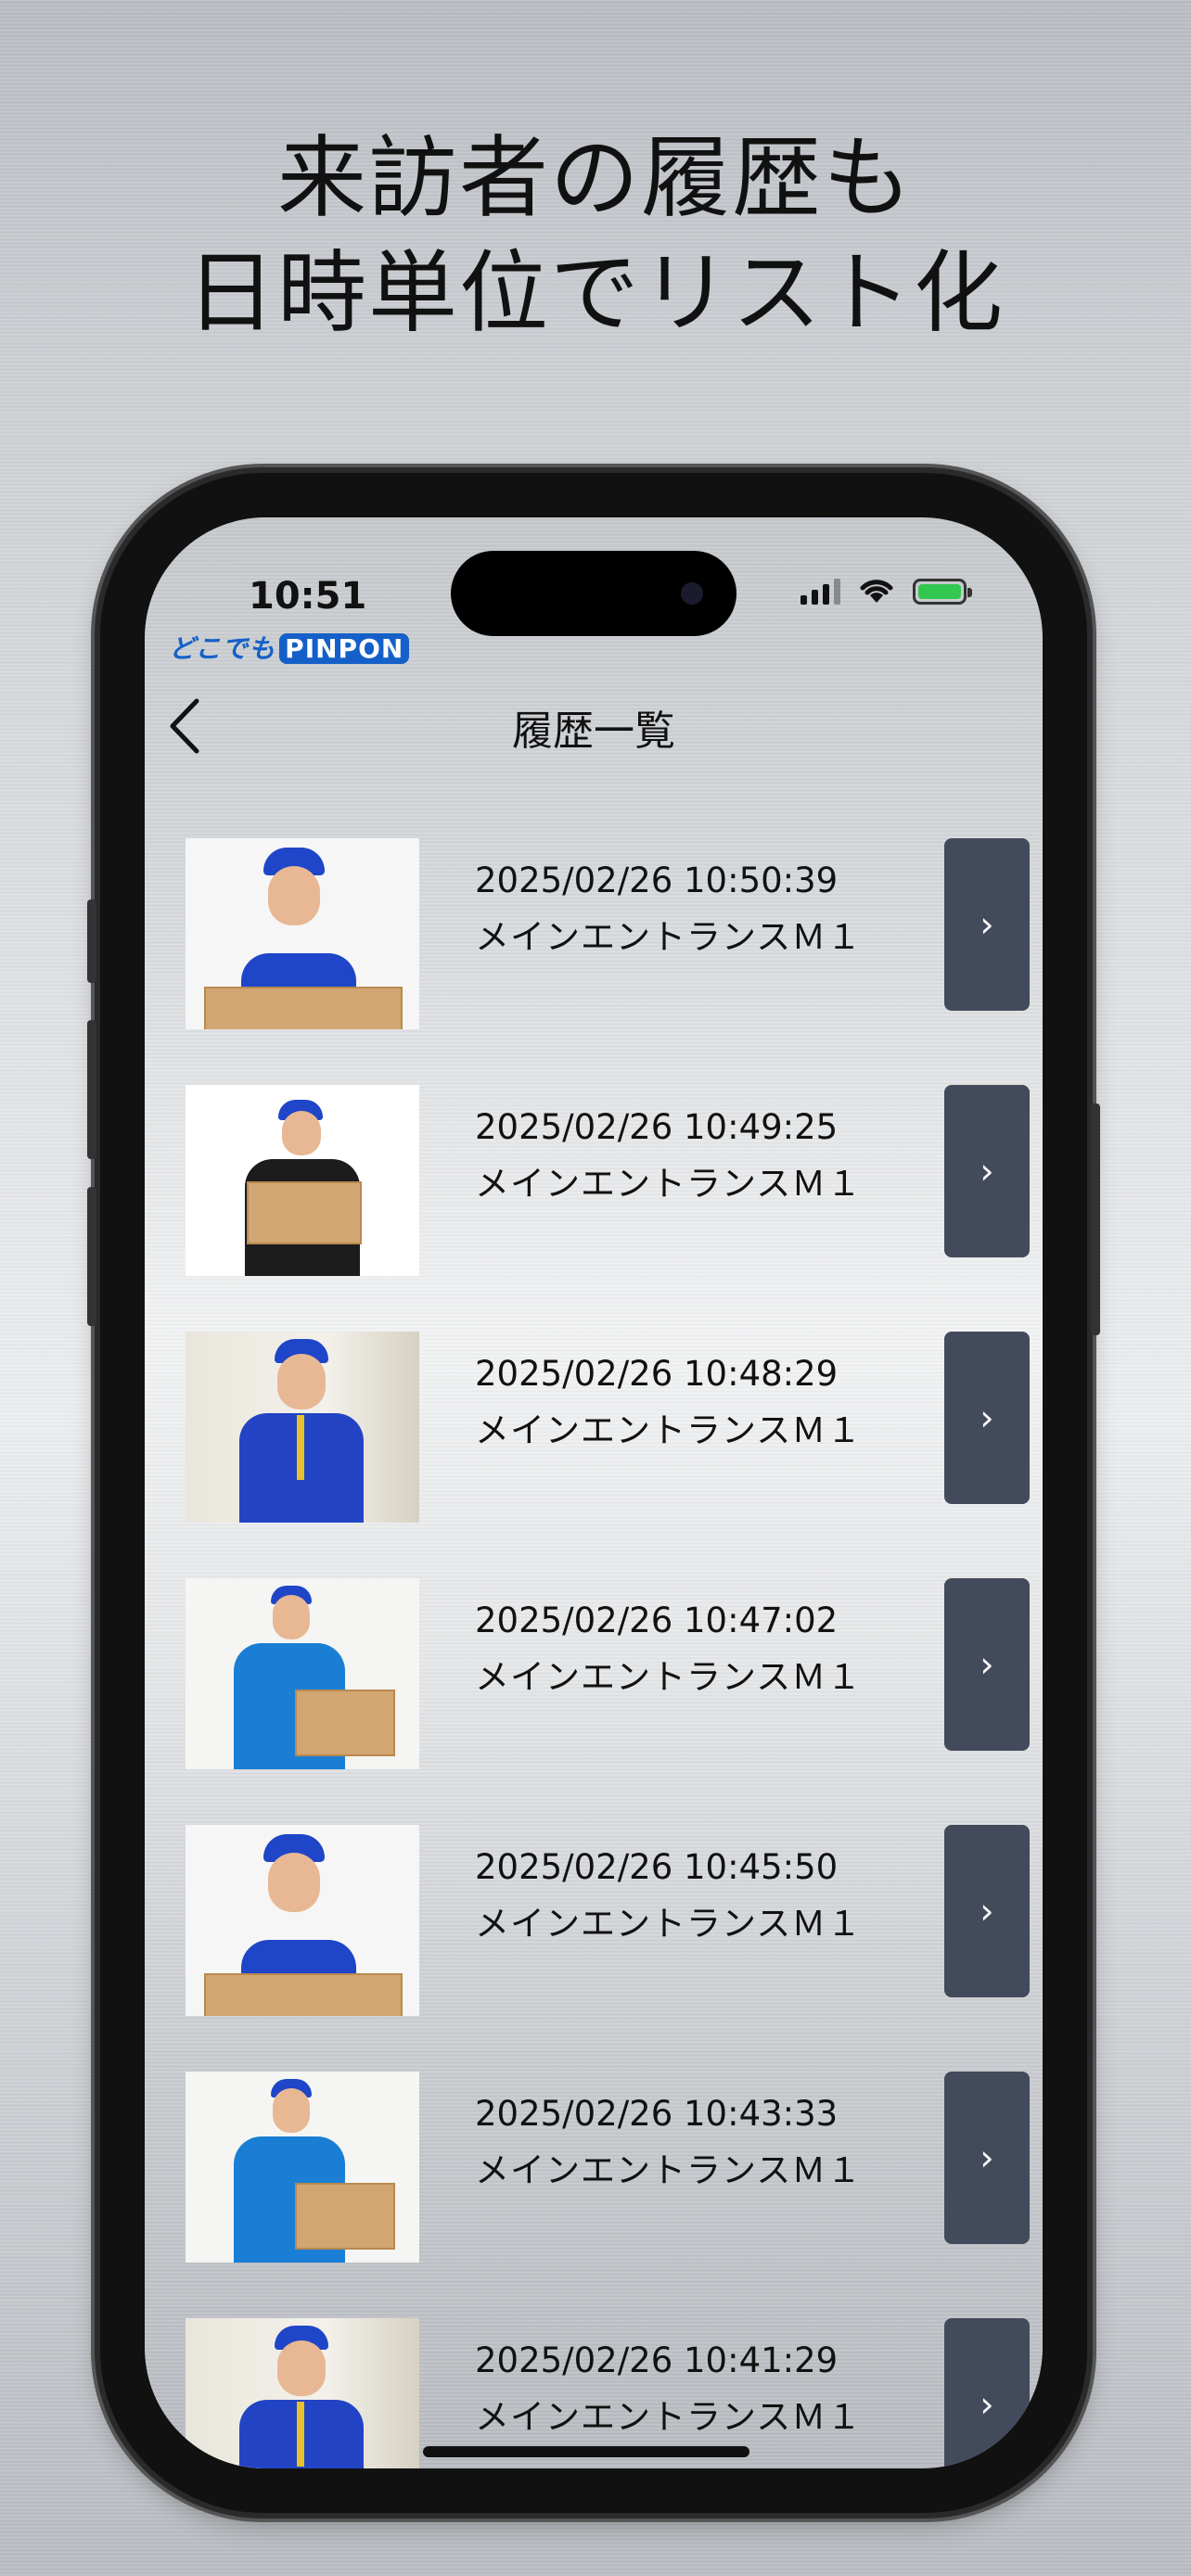 This screenshot has width=1191, height=2576. I want to click on history-row: 2025/02/26 10:49:25 メインエントランスＭ１ ›, so click(594, 1181).